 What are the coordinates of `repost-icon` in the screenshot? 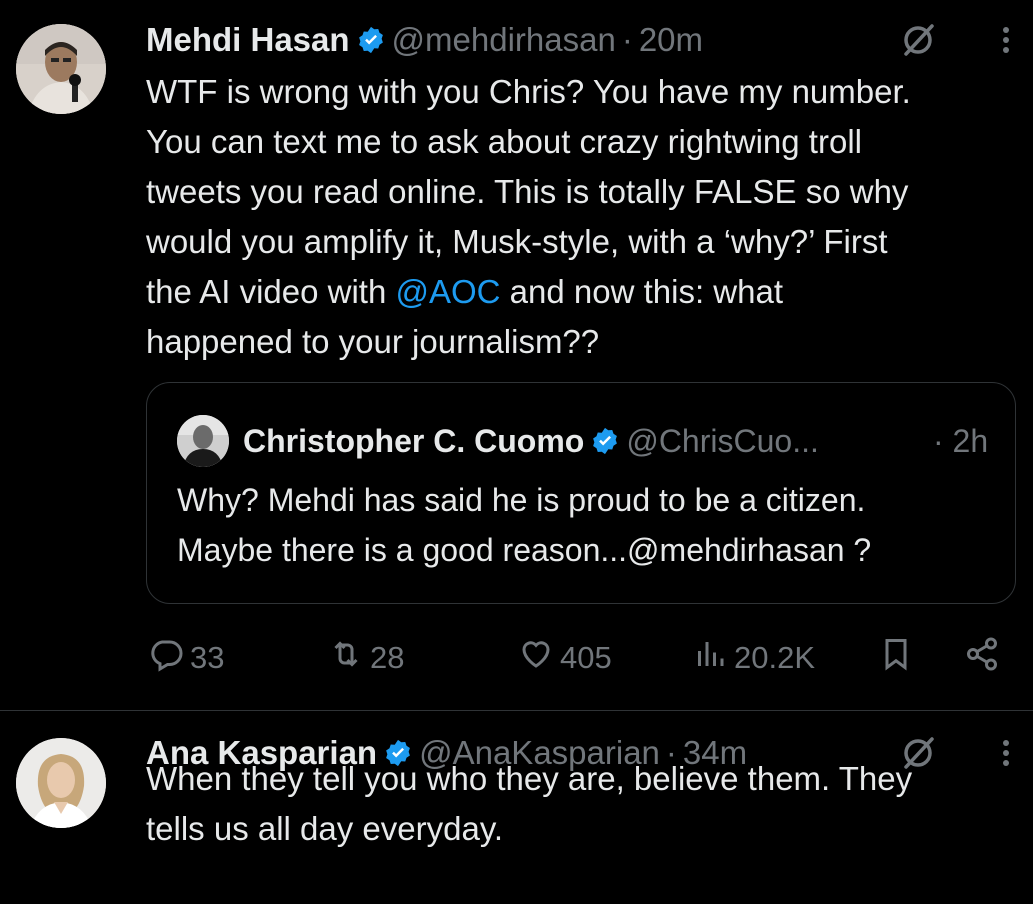 It's located at (349, 658).